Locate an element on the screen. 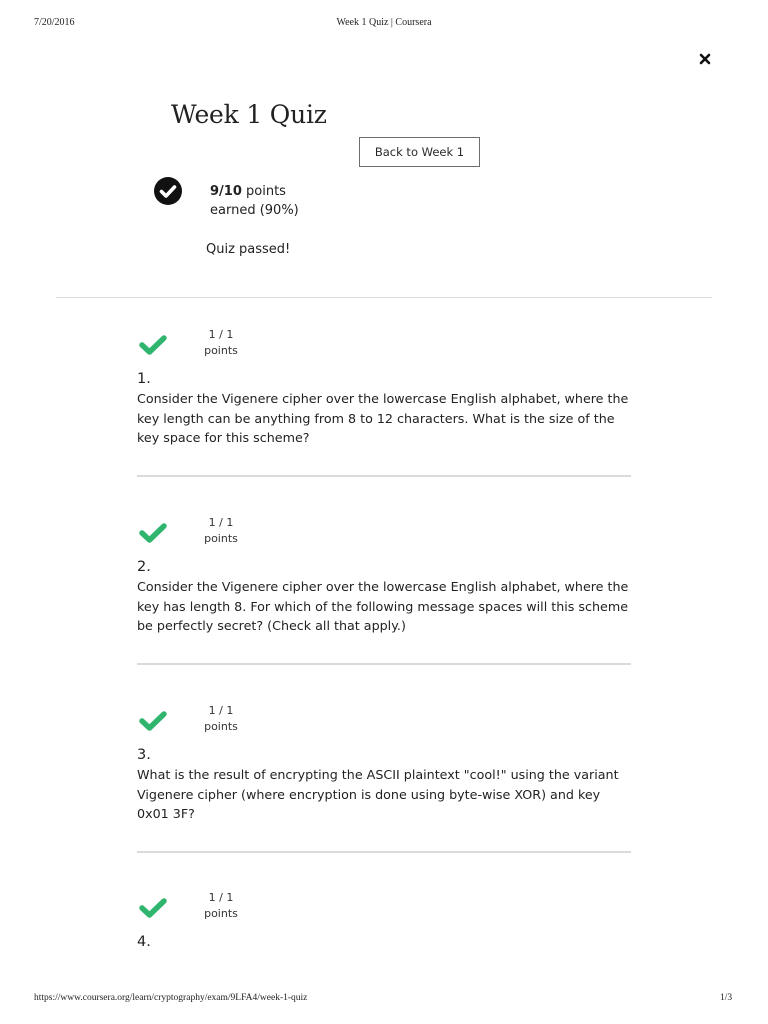 This screenshot has height=1024, width=768. section-divider is located at coordinates (384, 297).